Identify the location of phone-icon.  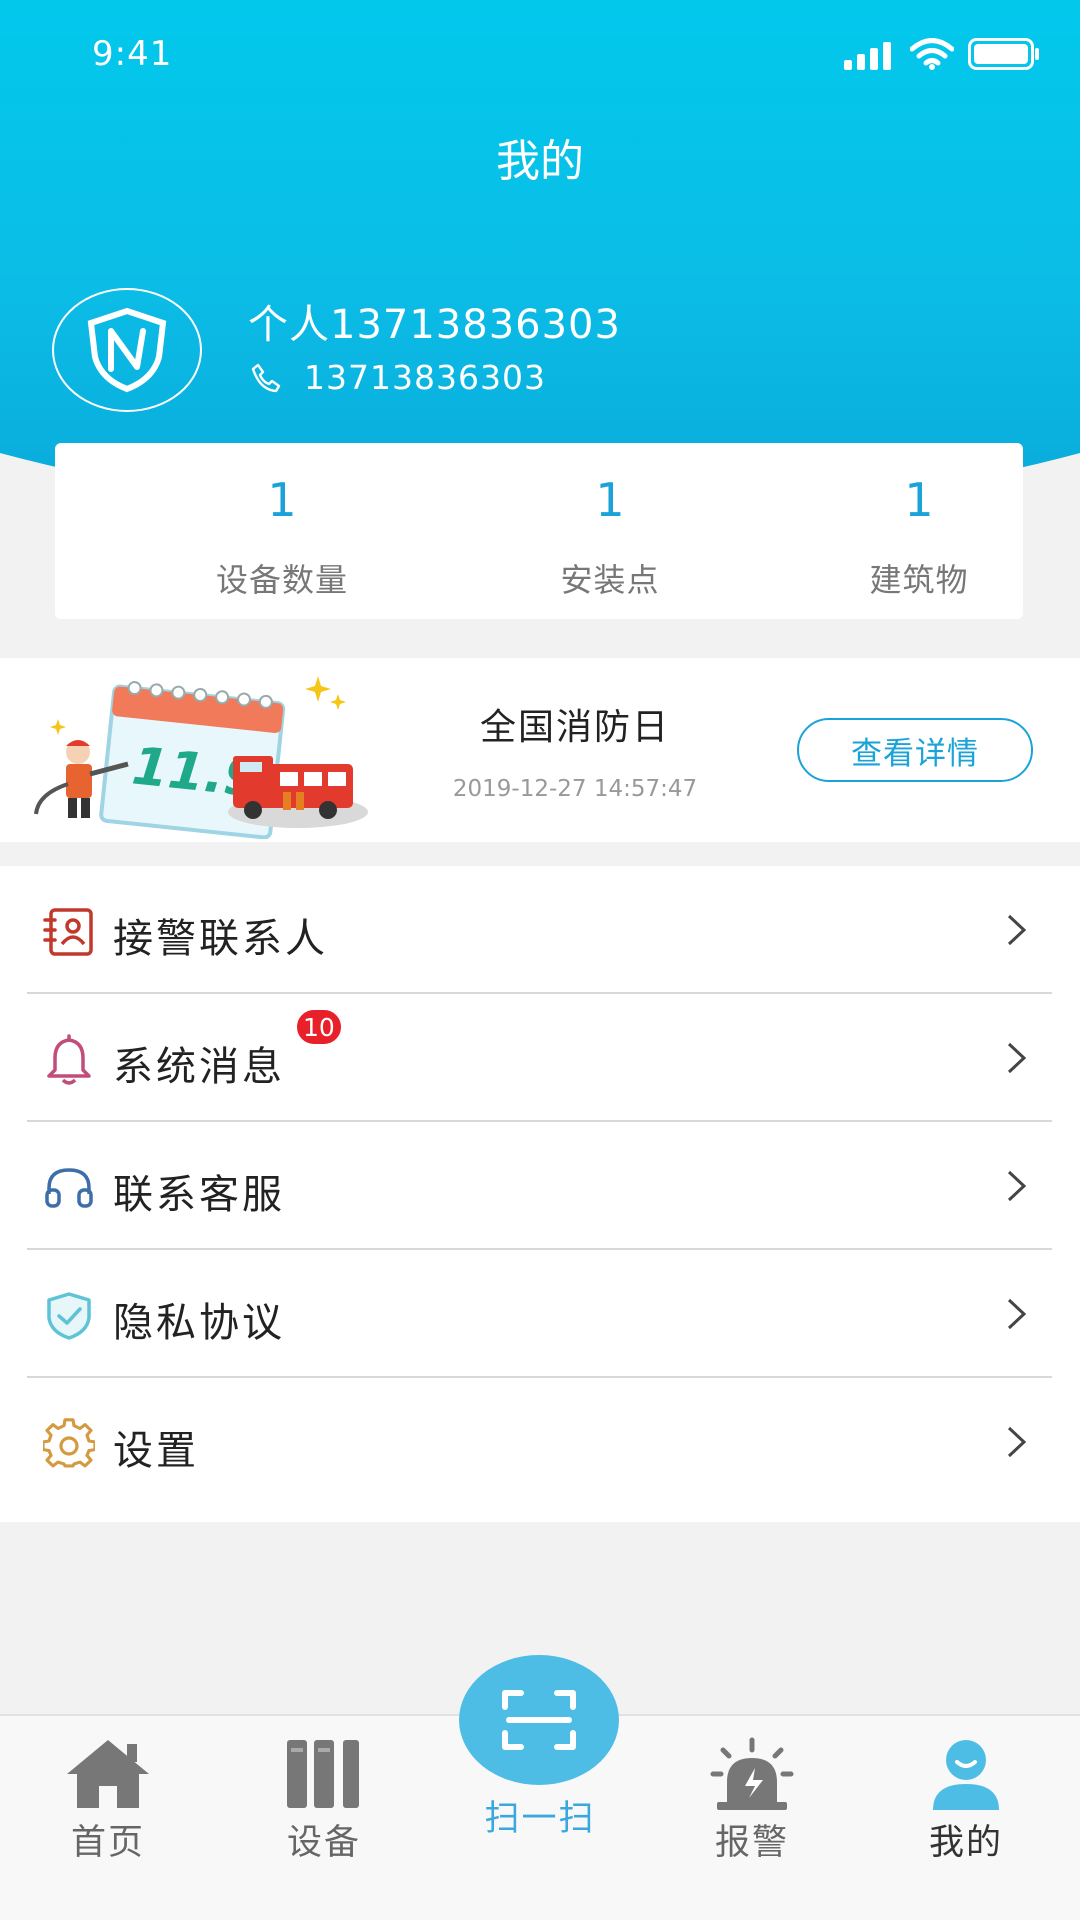
(266, 377).